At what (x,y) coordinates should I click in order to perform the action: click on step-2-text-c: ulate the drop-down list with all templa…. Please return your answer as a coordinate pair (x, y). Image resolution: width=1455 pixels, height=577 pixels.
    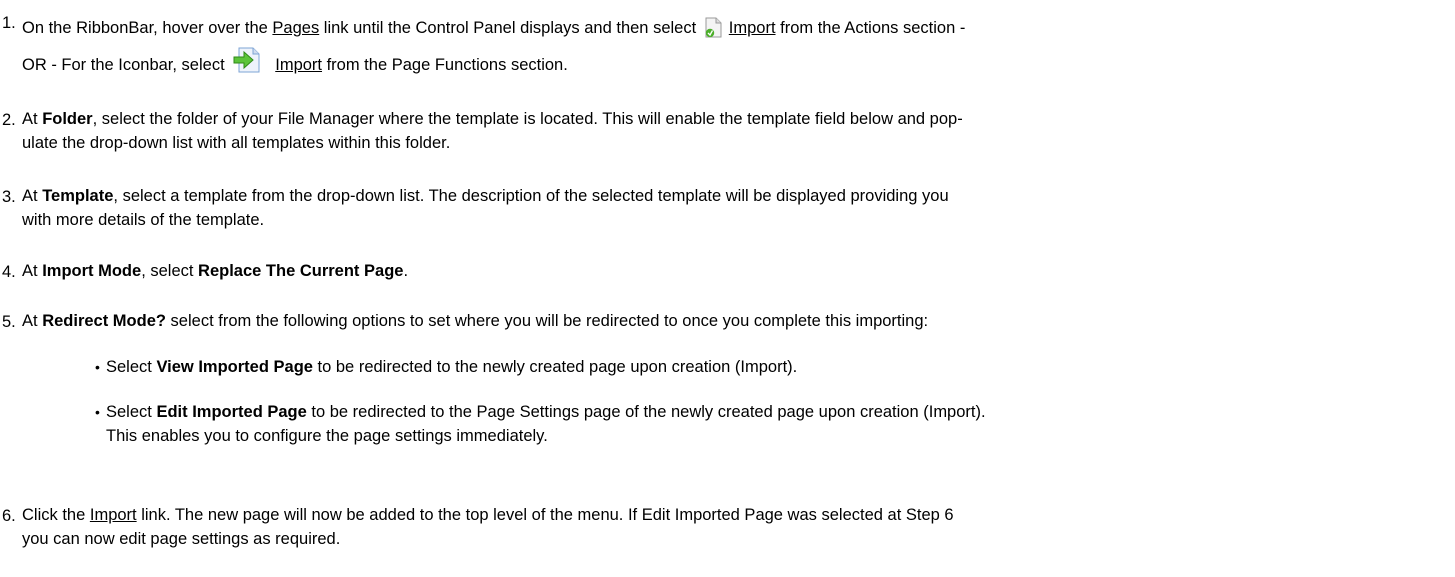
    Looking at the image, I should click on (236, 143).